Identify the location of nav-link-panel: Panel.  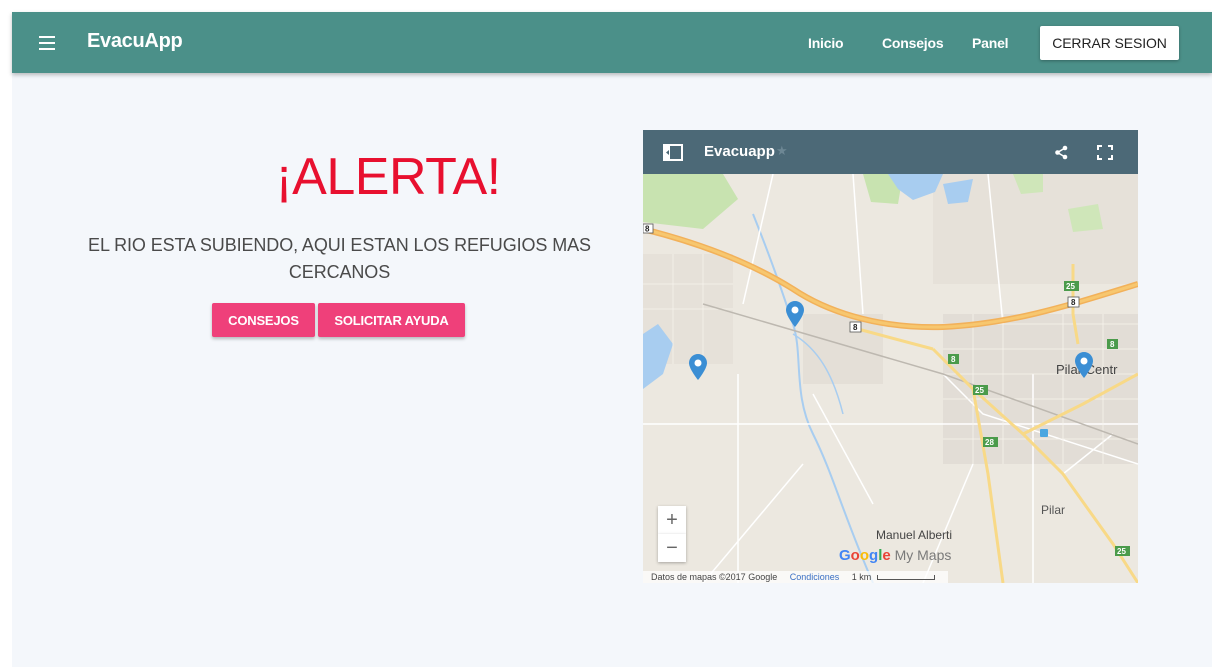
(990, 43).